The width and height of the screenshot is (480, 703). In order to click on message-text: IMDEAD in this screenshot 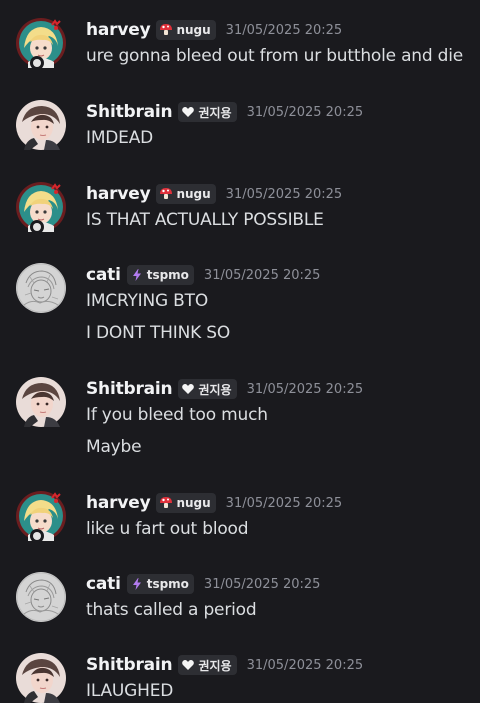, I will do `click(120, 138)`.